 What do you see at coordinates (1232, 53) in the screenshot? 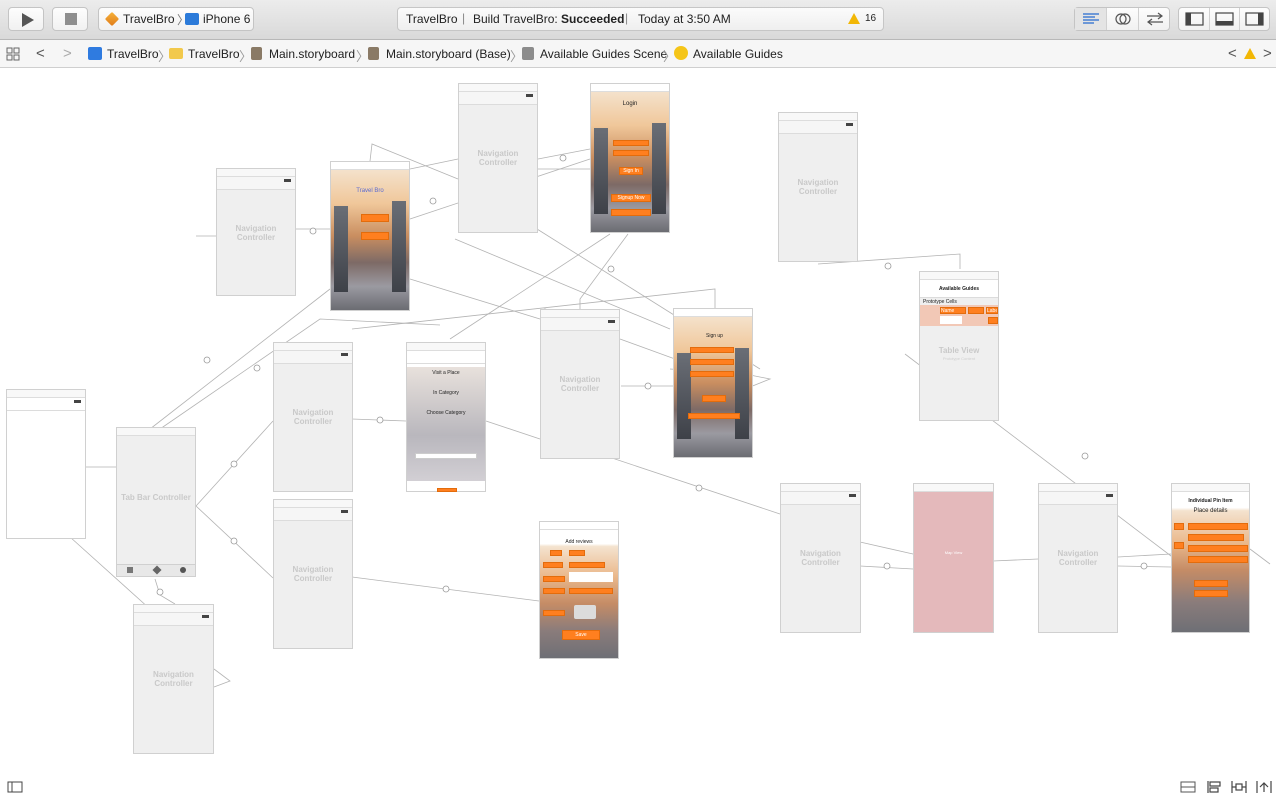
I see `previous-issue-icon: <` at bounding box center [1232, 53].